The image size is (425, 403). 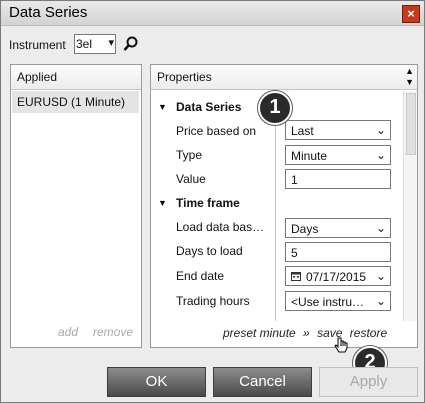 What do you see at coordinates (296, 276) in the screenshot?
I see `calendar-icon` at bounding box center [296, 276].